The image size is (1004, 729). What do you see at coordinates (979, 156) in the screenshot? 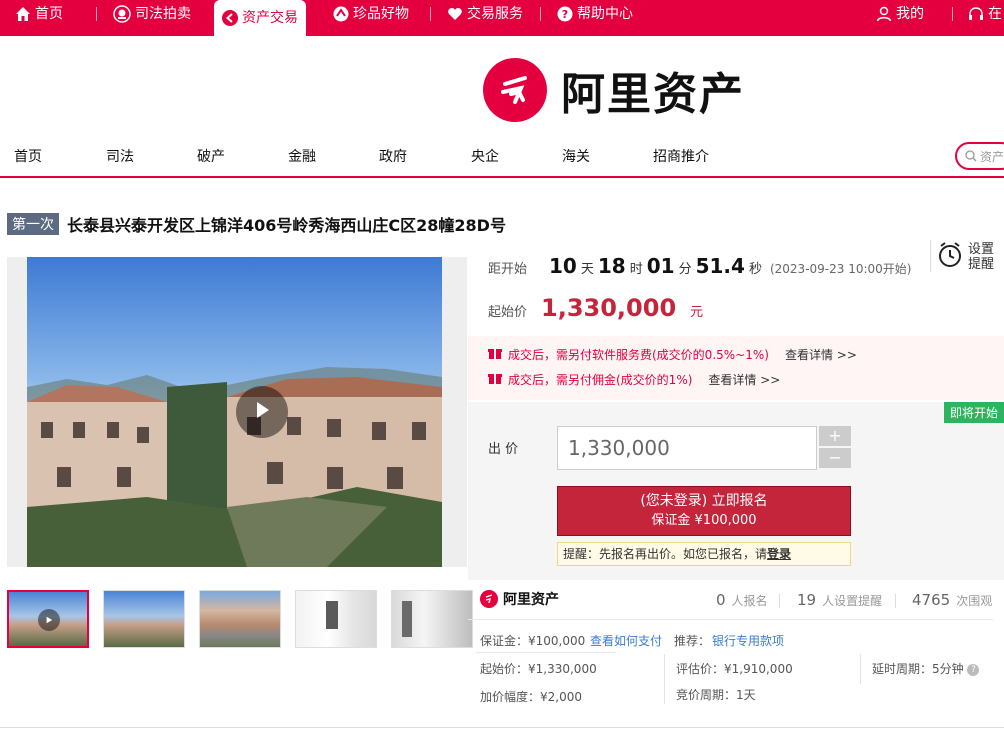
I see `search-input: 资产` at bounding box center [979, 156].